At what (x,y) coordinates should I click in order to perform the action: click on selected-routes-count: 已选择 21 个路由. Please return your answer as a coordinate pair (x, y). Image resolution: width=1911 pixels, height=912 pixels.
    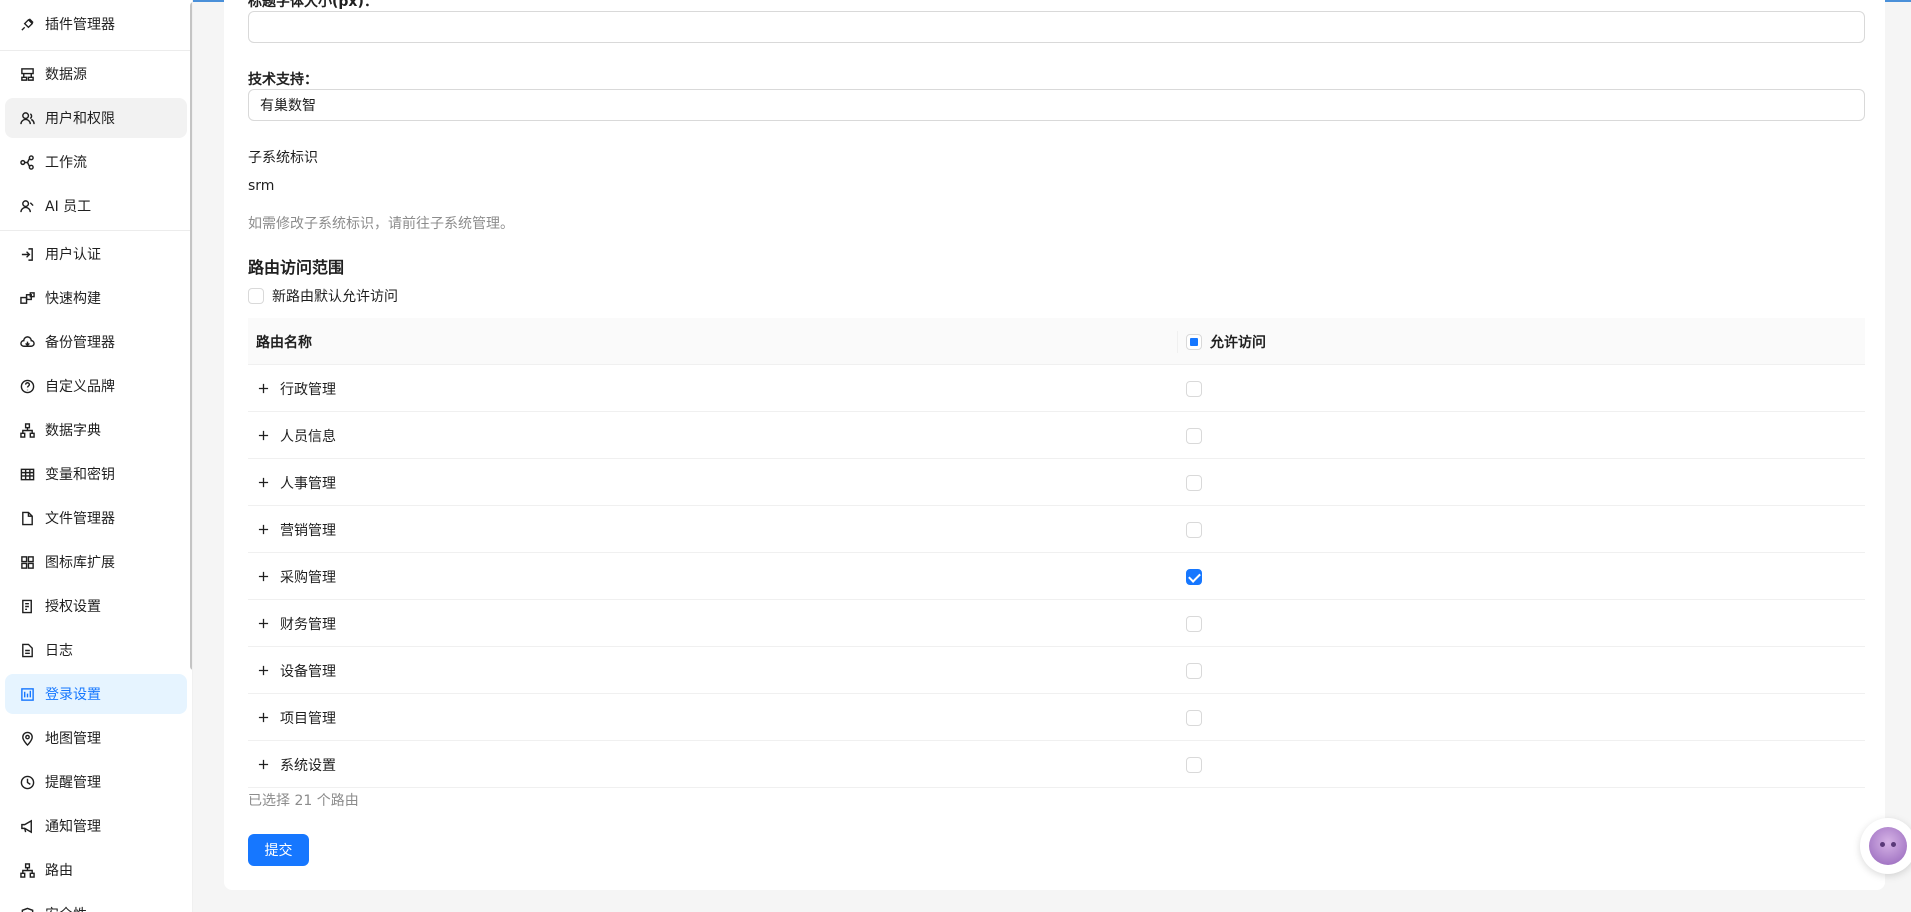
    Looking at the image, I should click on (303, 801).